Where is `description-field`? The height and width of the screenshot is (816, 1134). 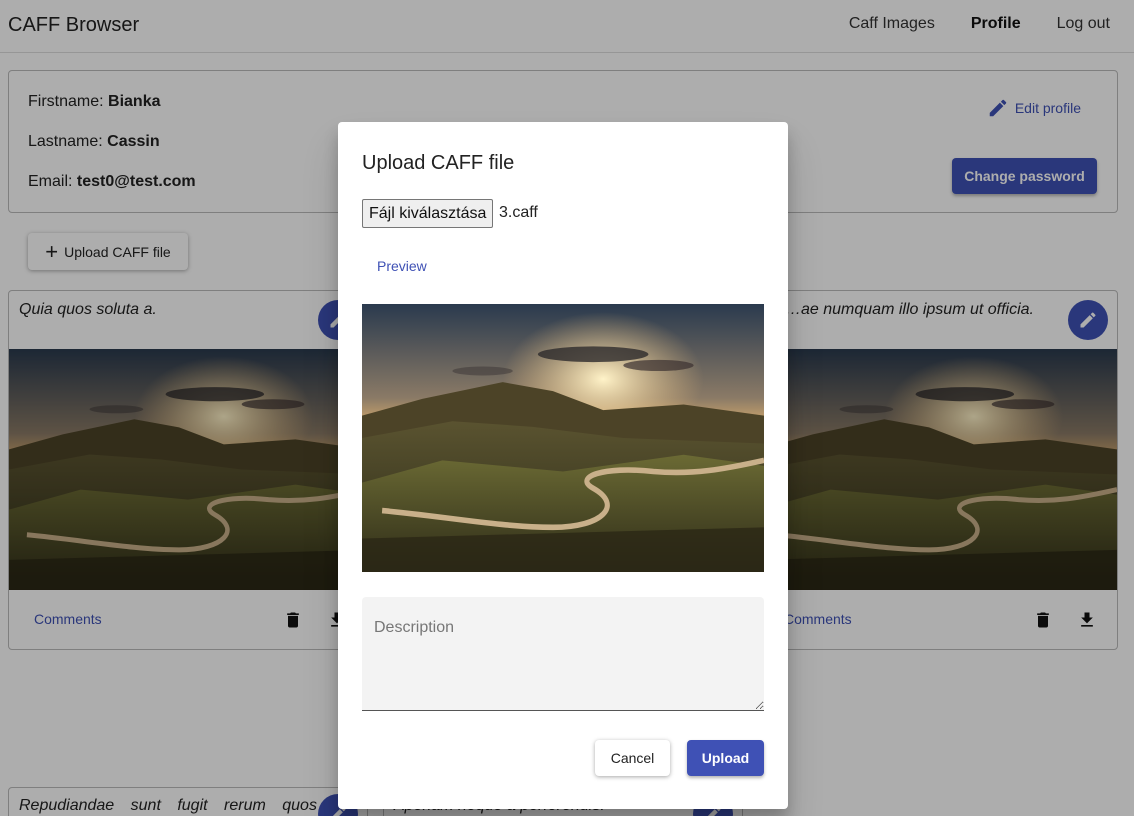 description-field is located at coordinates (563, 654).